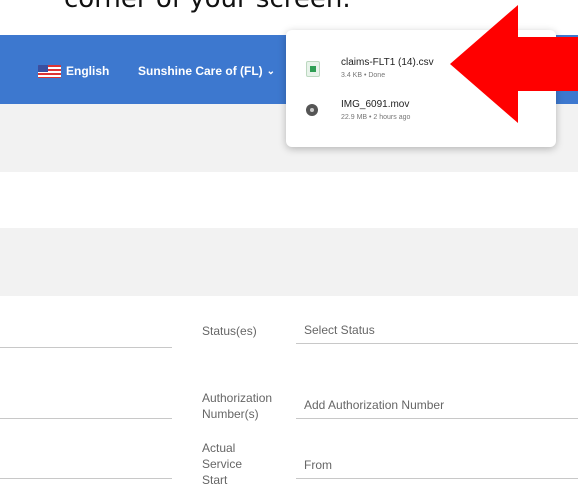  I want to click on csv-file-icon, so click(313, 69).